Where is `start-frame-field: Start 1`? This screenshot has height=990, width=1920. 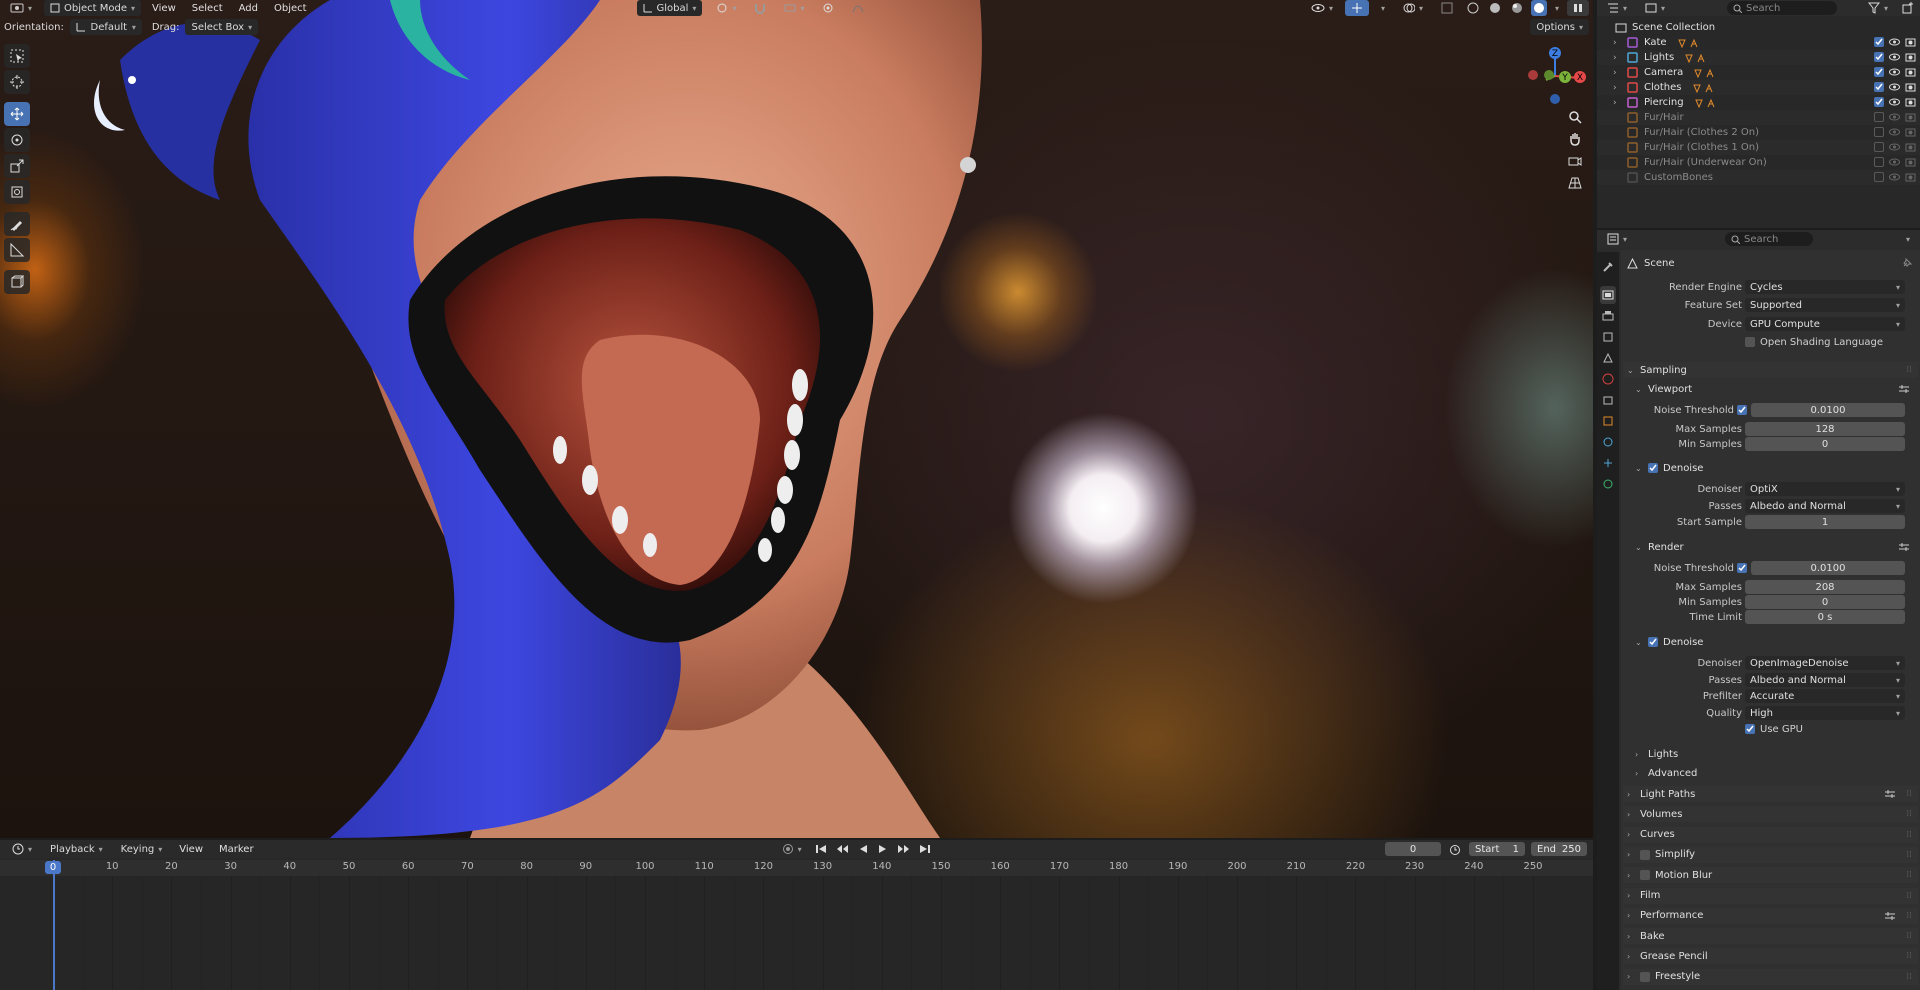 start-frame-field: Start 1 is located at coordinates (1497, 849).